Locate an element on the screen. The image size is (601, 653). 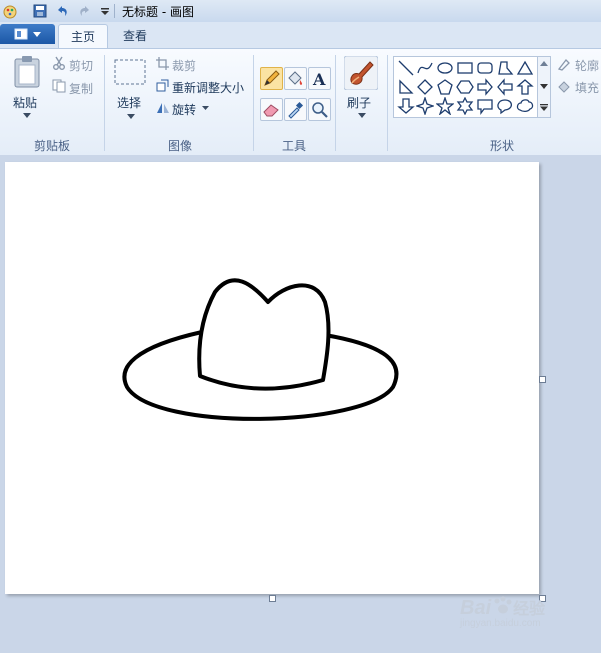
magnifier-icon is located at coordinates (320, 110).